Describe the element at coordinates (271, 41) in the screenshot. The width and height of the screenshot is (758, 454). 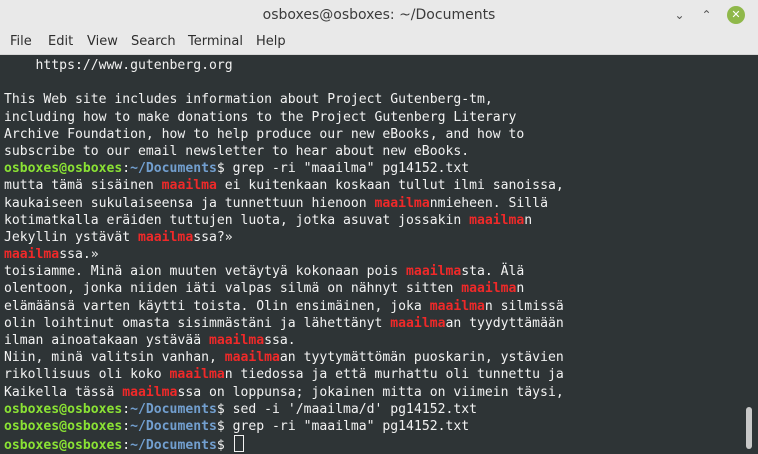
I see `menu-help: Help` at that location.